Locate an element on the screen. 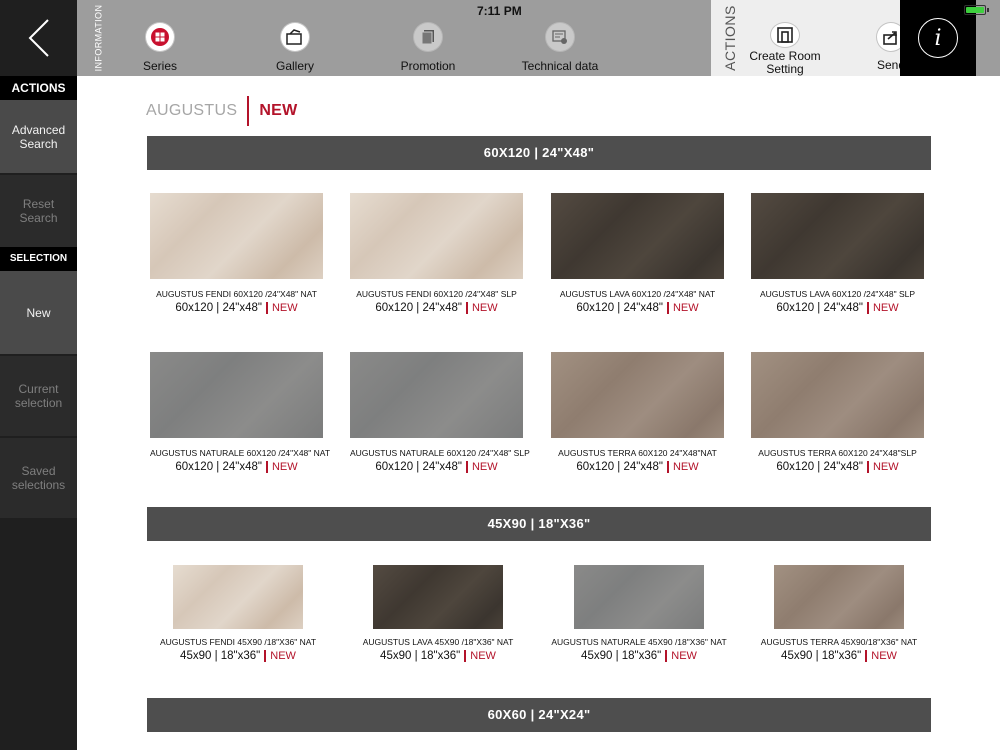 This screenshot has width=1000, height=750. reset-search-button: Reset Search is located at coordinates (38, 211).